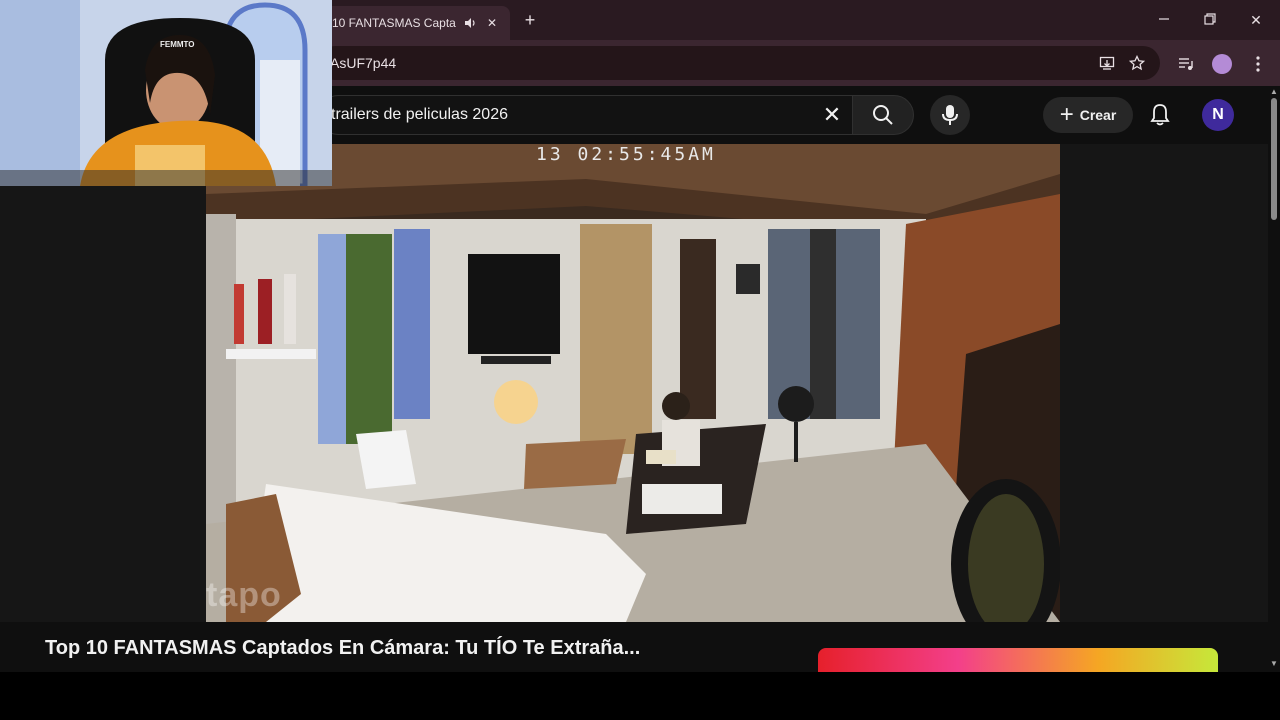 The image size is (1280, 720). What do you see at coordinates (1107, 63) in the screenshot?
I see `install-app-icon` at bounding box center [1107, 63].